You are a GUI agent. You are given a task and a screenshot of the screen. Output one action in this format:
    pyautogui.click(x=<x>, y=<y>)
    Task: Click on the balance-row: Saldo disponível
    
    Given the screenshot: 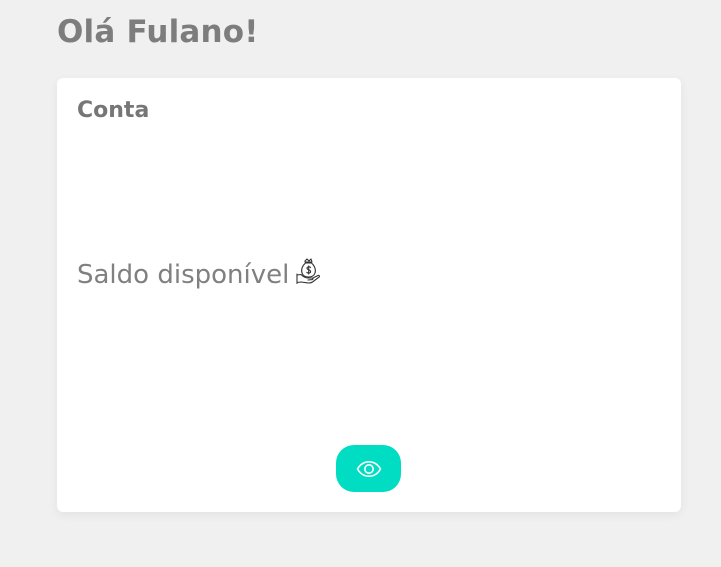 What is the action you would take?
    pyautogui.click(x=199, y=273)
    